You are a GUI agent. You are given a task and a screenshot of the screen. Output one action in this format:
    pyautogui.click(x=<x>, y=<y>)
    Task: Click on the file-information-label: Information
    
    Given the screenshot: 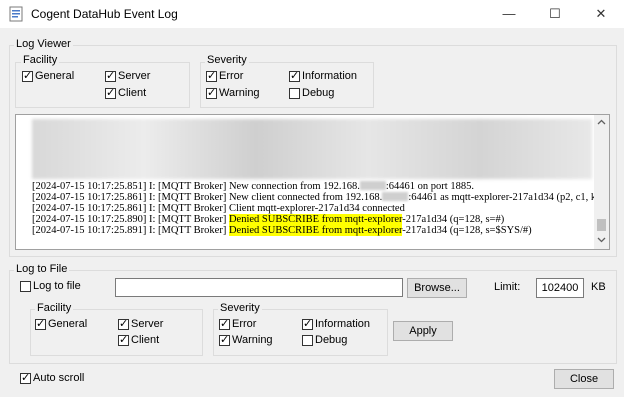 What is the action you would take?
    pyautogui.click(x=343, y=324)
    